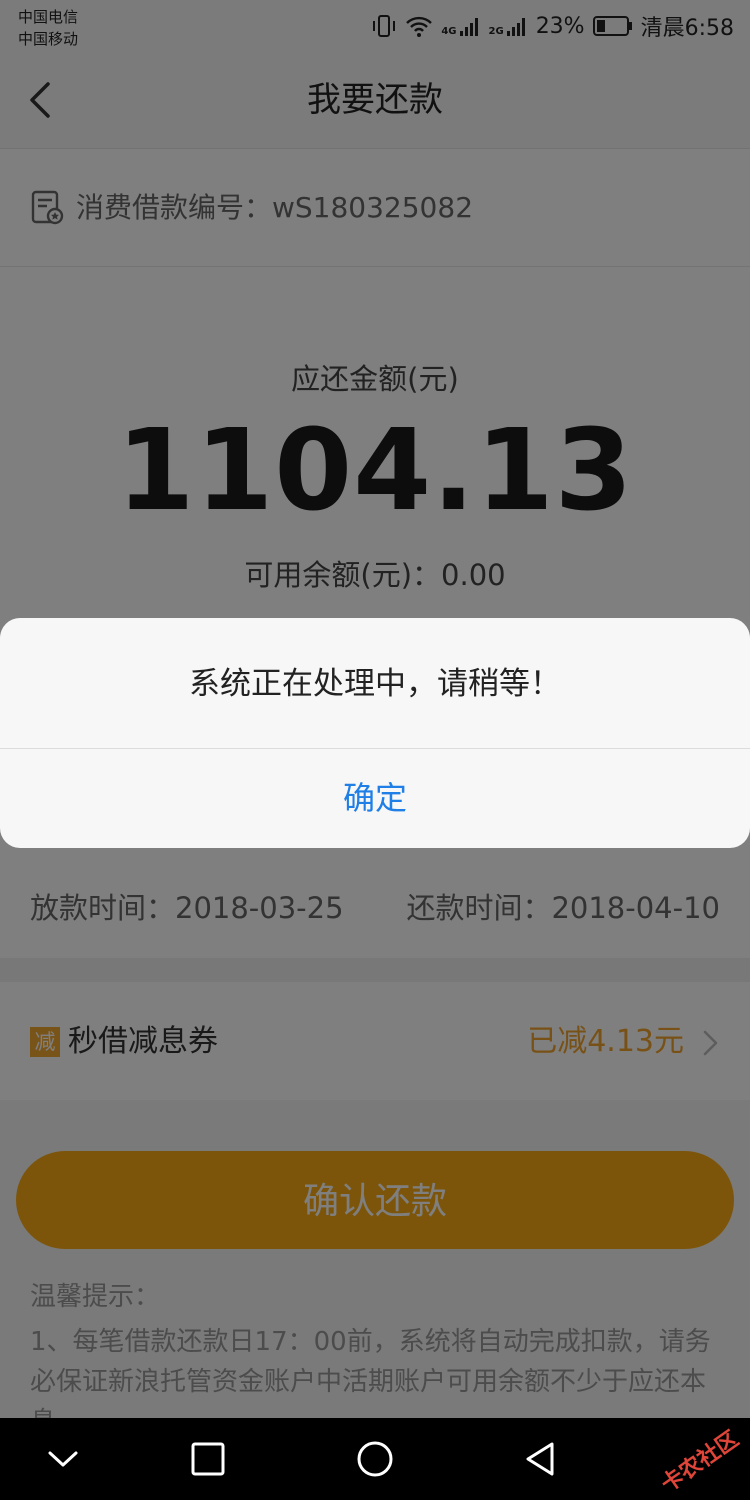  I want to click on dialog-message: 系统正在处理中，请稍等！, so click(375, 684).